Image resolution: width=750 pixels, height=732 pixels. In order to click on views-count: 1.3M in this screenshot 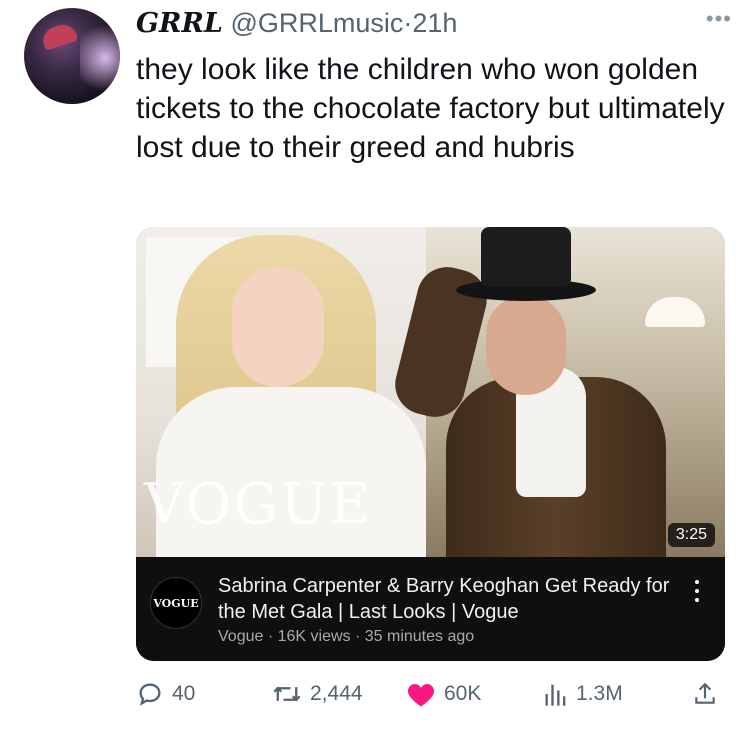, I will do `click(599, 693)`.